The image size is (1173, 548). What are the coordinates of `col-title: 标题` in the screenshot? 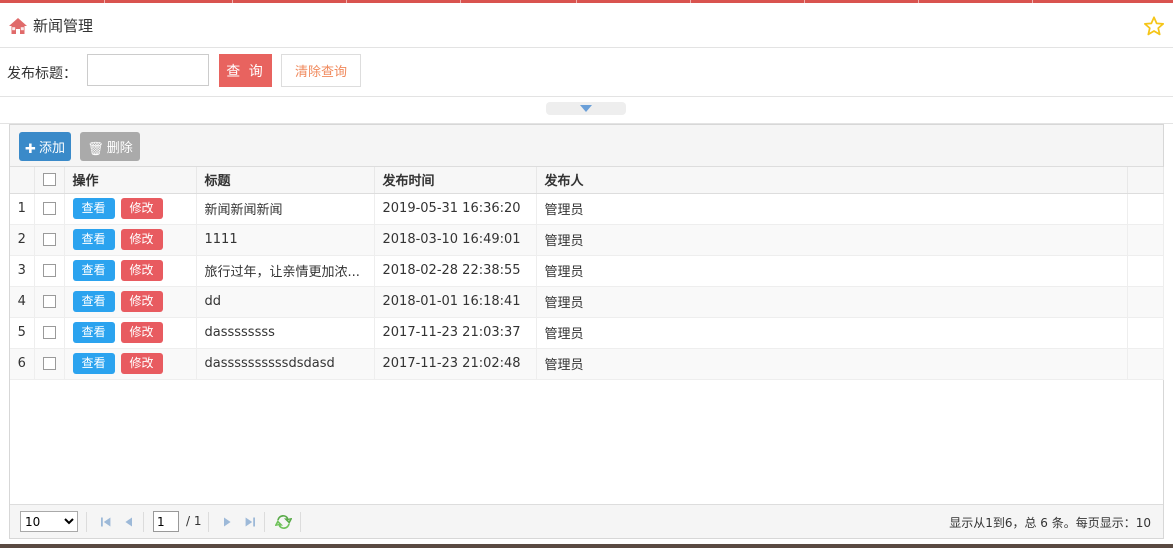 It's located at (285, 180).